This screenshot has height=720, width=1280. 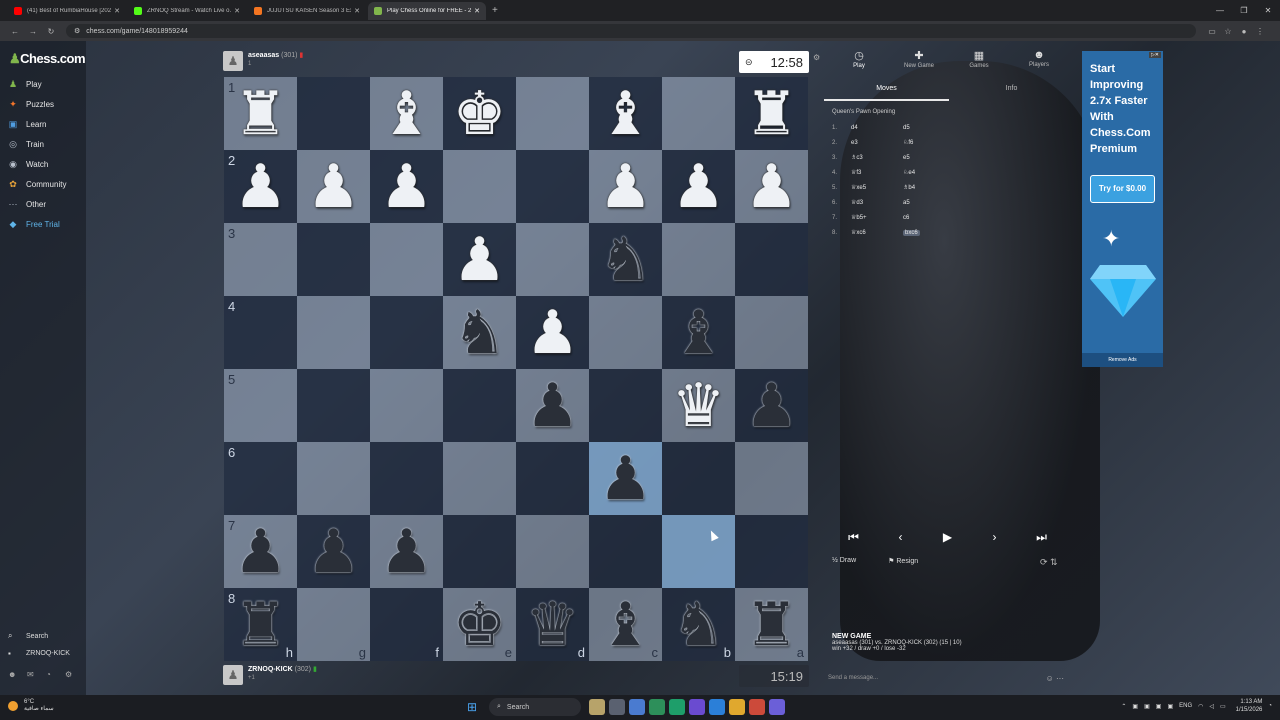 What do you see at coordinates (979, 63) in the screenshot?
I see `panel-tab-games: ▦ Games` at bounding box center [979, 63].